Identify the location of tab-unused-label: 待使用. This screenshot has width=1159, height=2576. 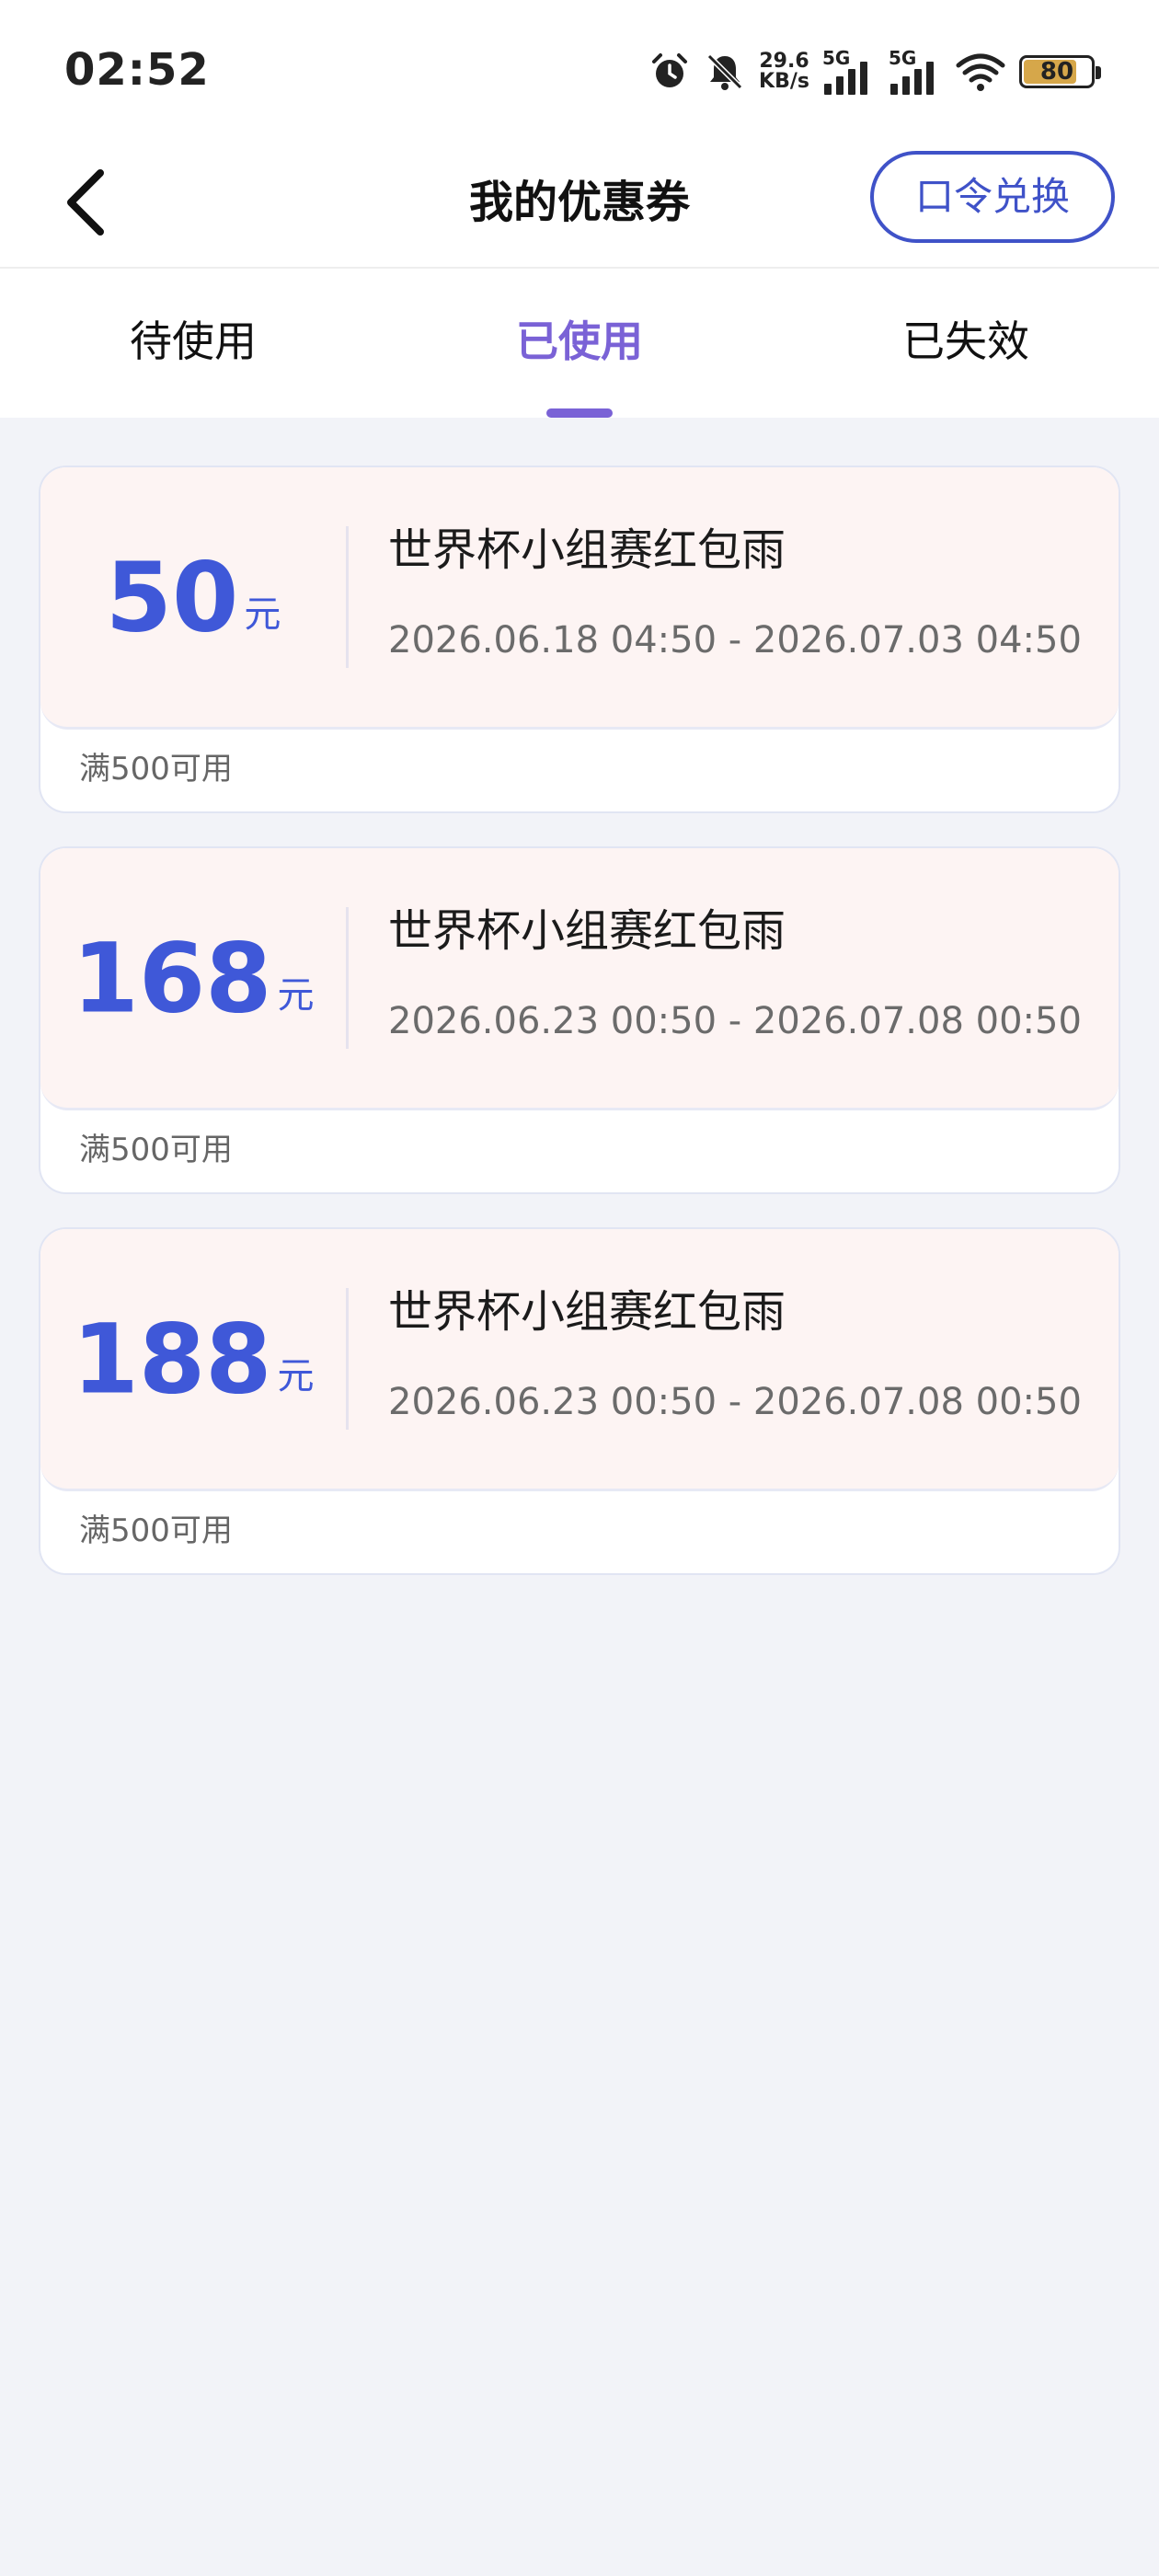
(193, 341).